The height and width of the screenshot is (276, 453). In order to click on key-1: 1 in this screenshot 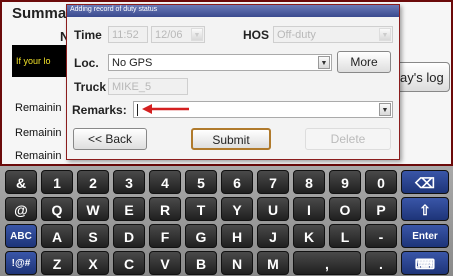, I will do `click(57, 182)`.